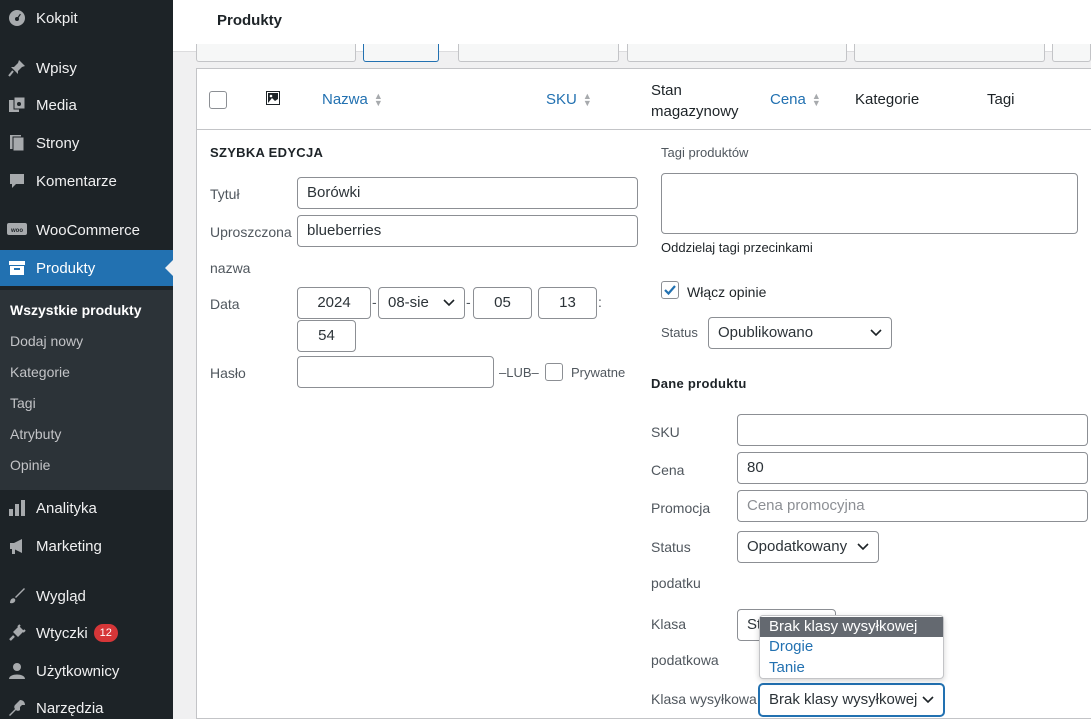 The width and height of the screenshot is (1091, 719). What do you see at coordinates (86, 18) in the screenshot?
I see `sidebar-item-kokpit: Kokpit` at bounding box center [86, 18].